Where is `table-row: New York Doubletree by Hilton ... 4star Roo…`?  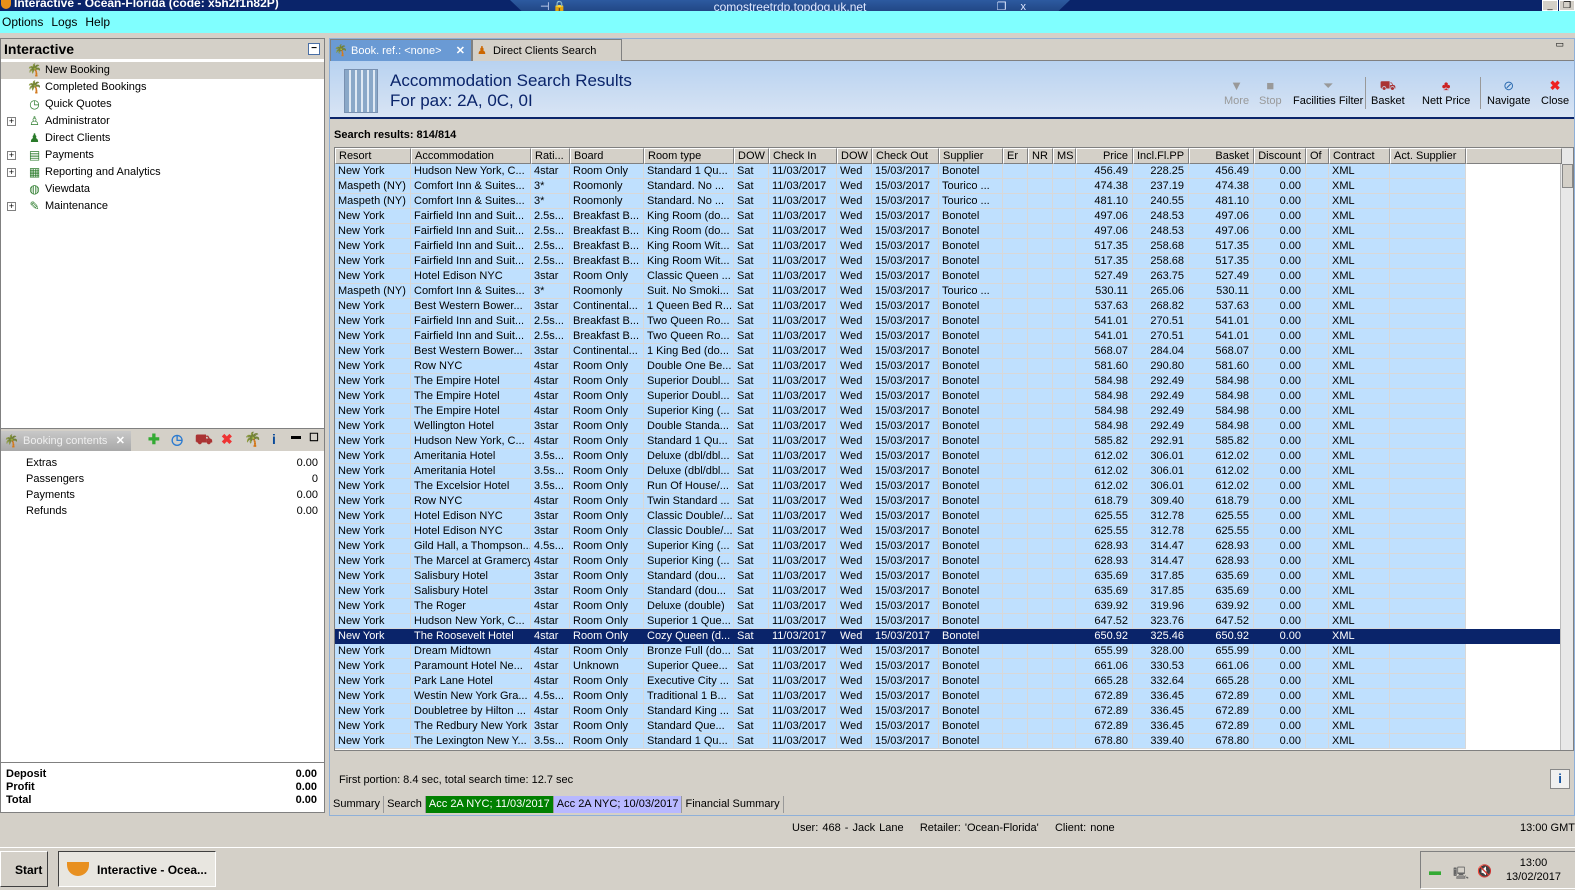
table-row: New York Doubletree by Hilton ... 4star Roo… is located at coordinates (948, 711).